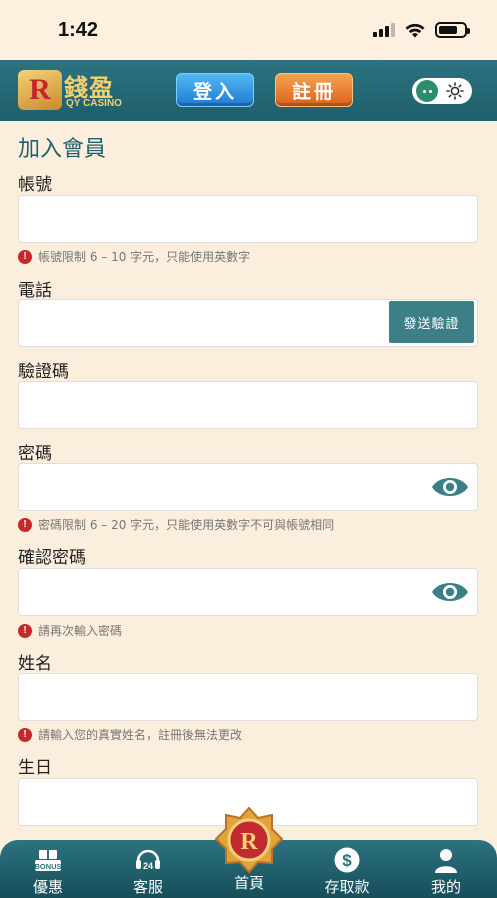  Describe the element at coordinates (144, 257) in the screenshot. I see `account-hint-text: 帳號限制 6 – 10 字元，只能使用英數字` at that location.